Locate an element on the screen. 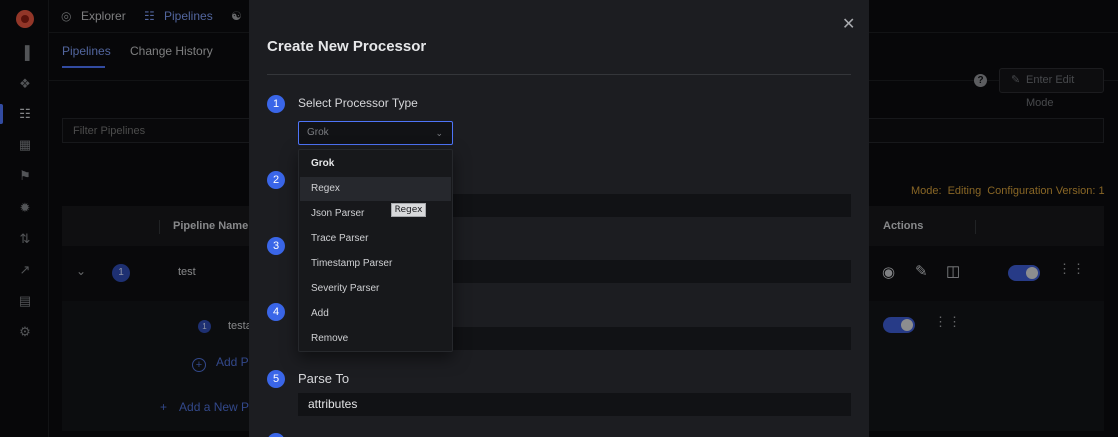 This screenshot has width=1118, height=437. option-timestamp-parser: Timestamp Parser is located at coordinates (375, 264).